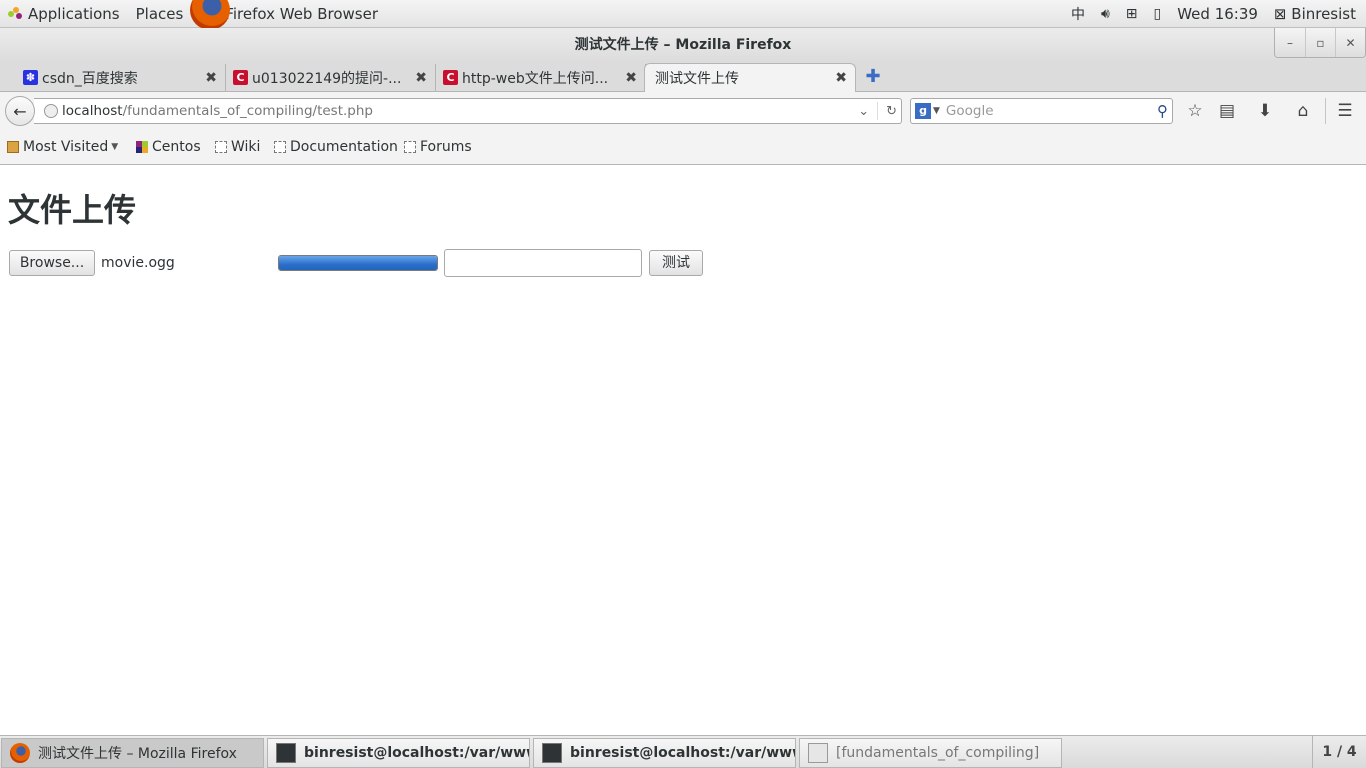  Describe the element at coordinates (142, 147) in the screenshot. I see `centos-icon` at that location.